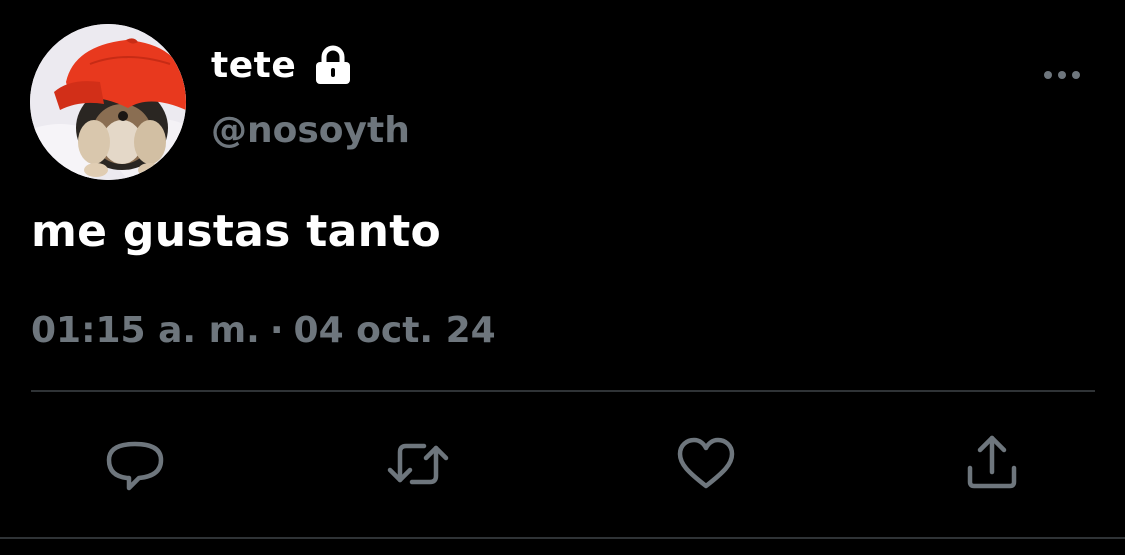 This screenshot has height=555, width=1125. I want to click on reply-icon, so click(135, 464).